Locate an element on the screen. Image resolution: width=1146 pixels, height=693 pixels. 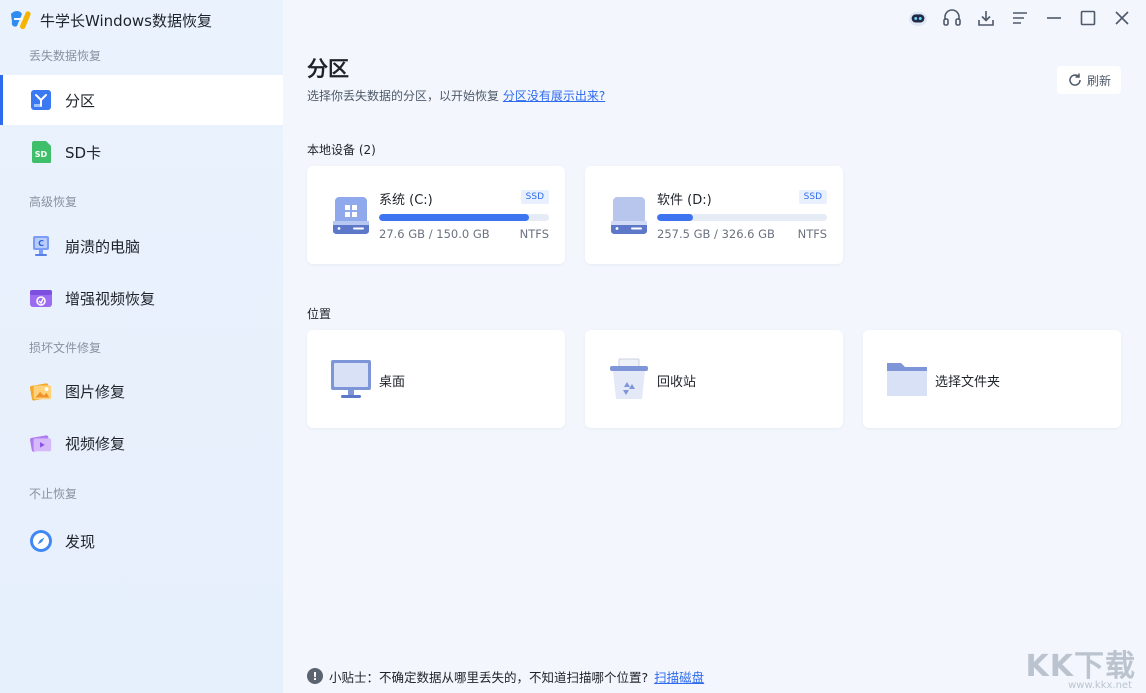
robot-assistant-icon is located at coordinates (918, 18).